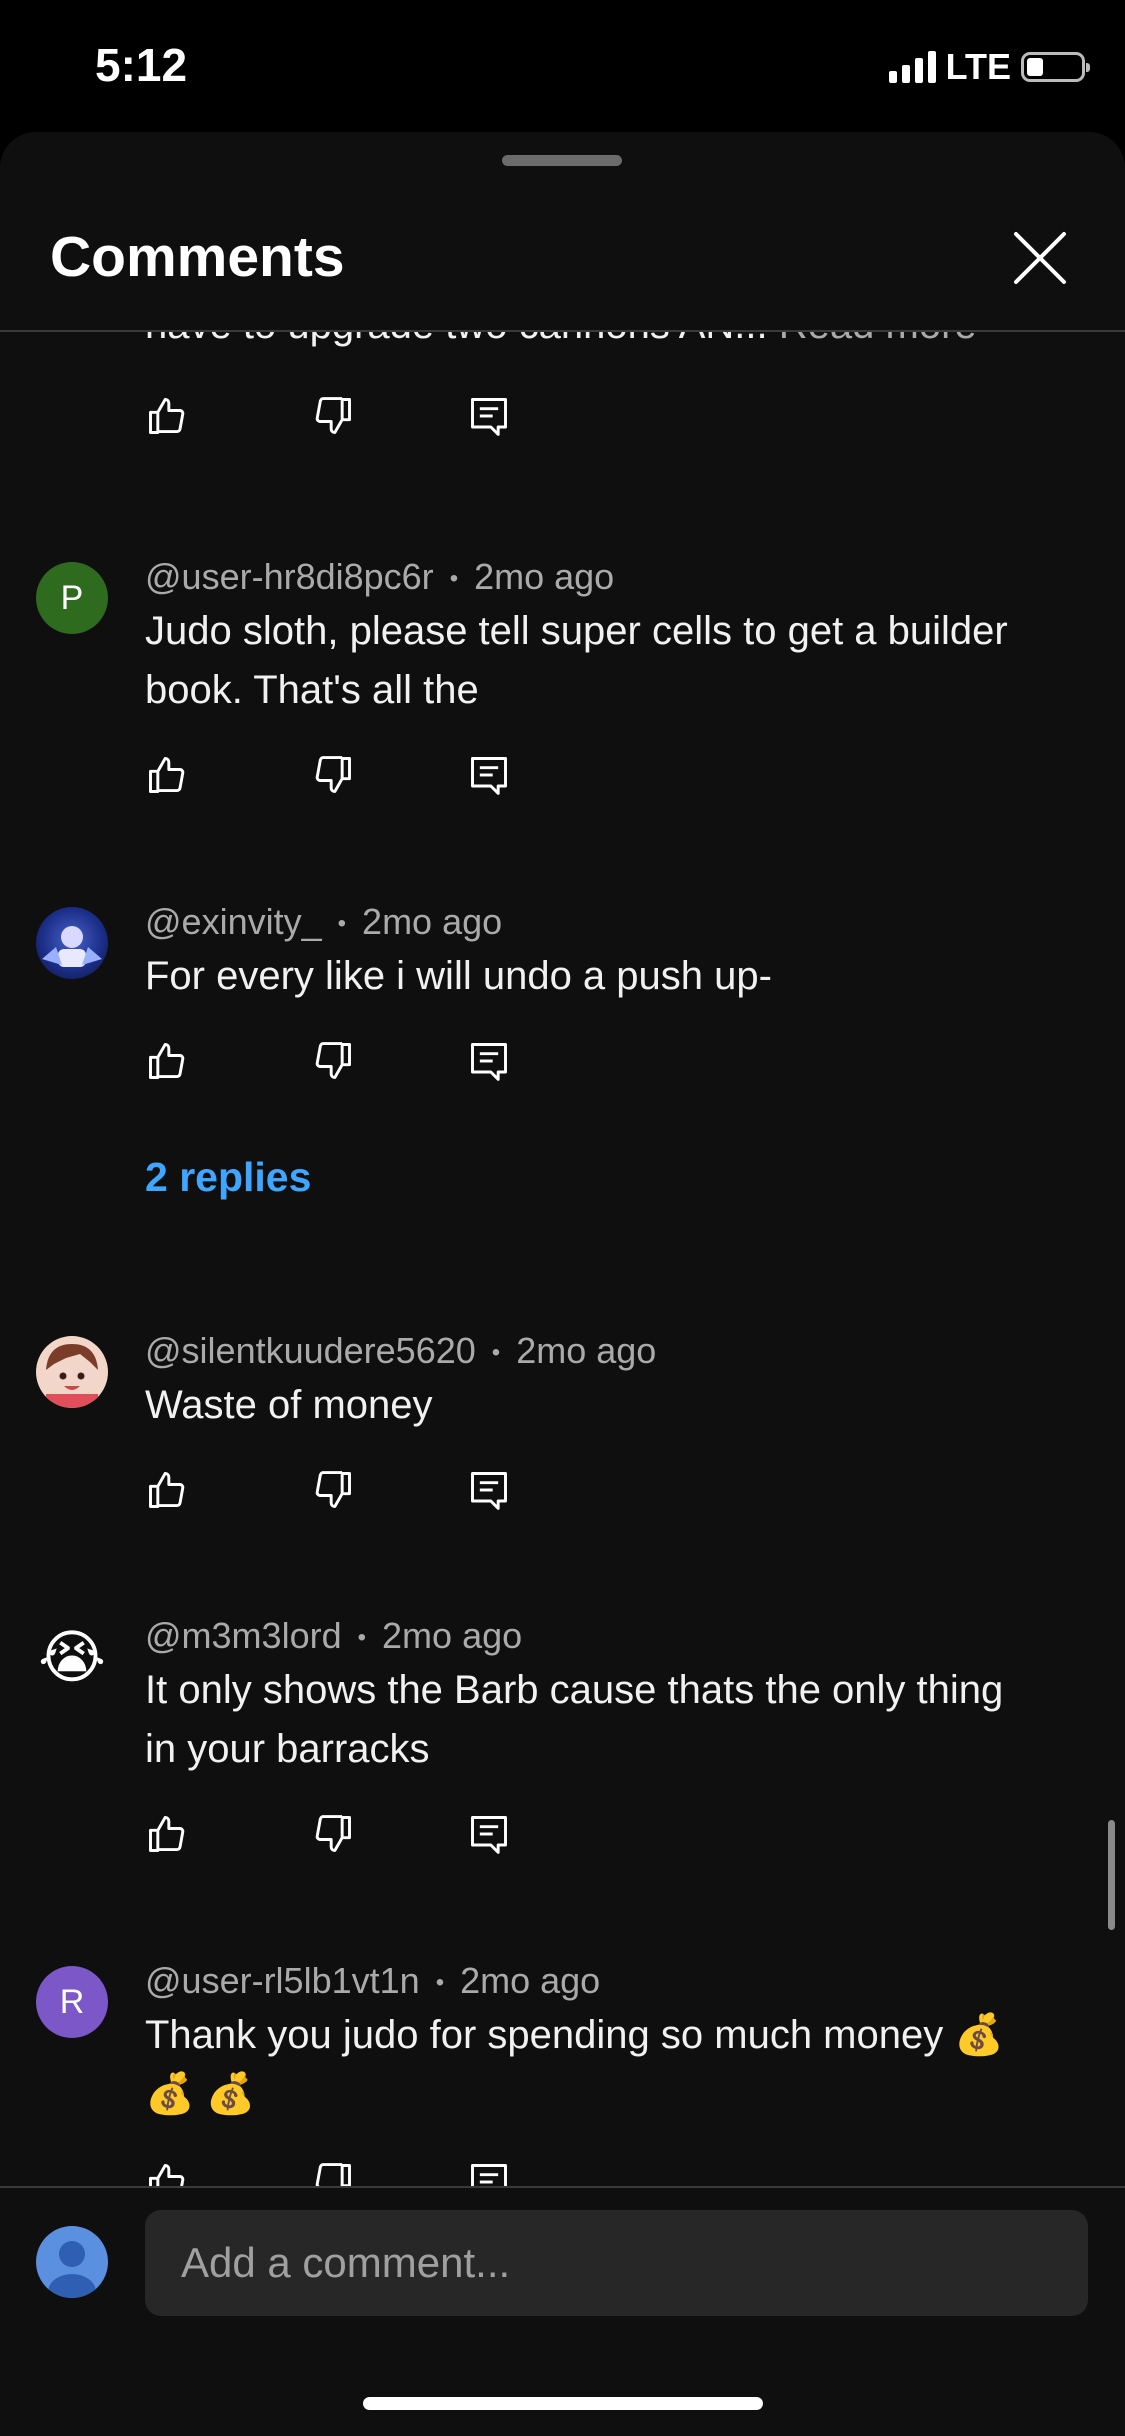 The image size is (1125, 2436). What do you see at coordinates (228, 1177) in the screenshot?
I see `view-replies-link: 2 replies` at bounding box center [228, 1177].